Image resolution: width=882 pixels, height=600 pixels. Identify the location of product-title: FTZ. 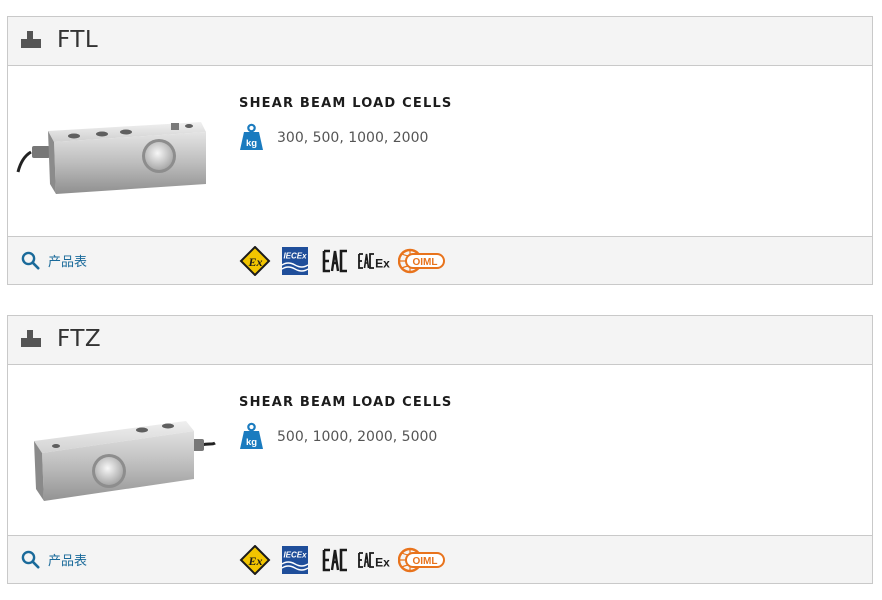
(79, 339).